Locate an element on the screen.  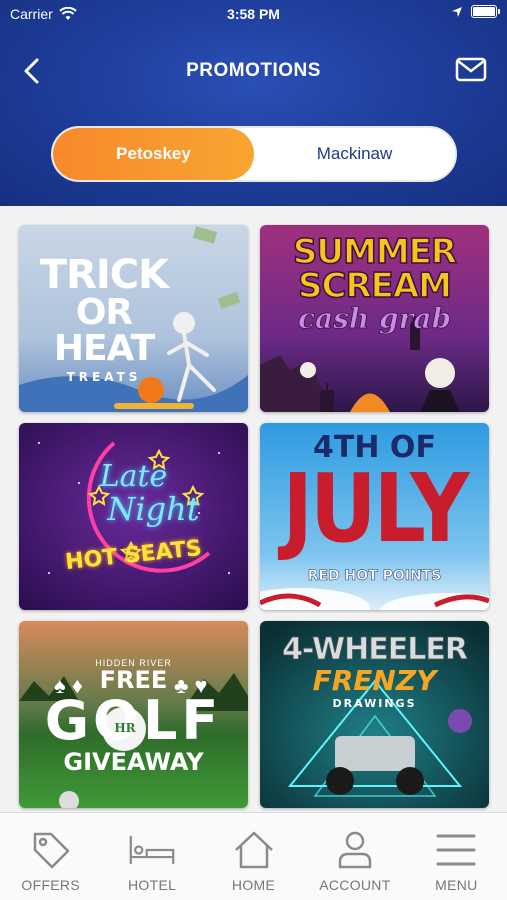
card-suits-left: ♠ ♦ is located at coordinates (69, 685).